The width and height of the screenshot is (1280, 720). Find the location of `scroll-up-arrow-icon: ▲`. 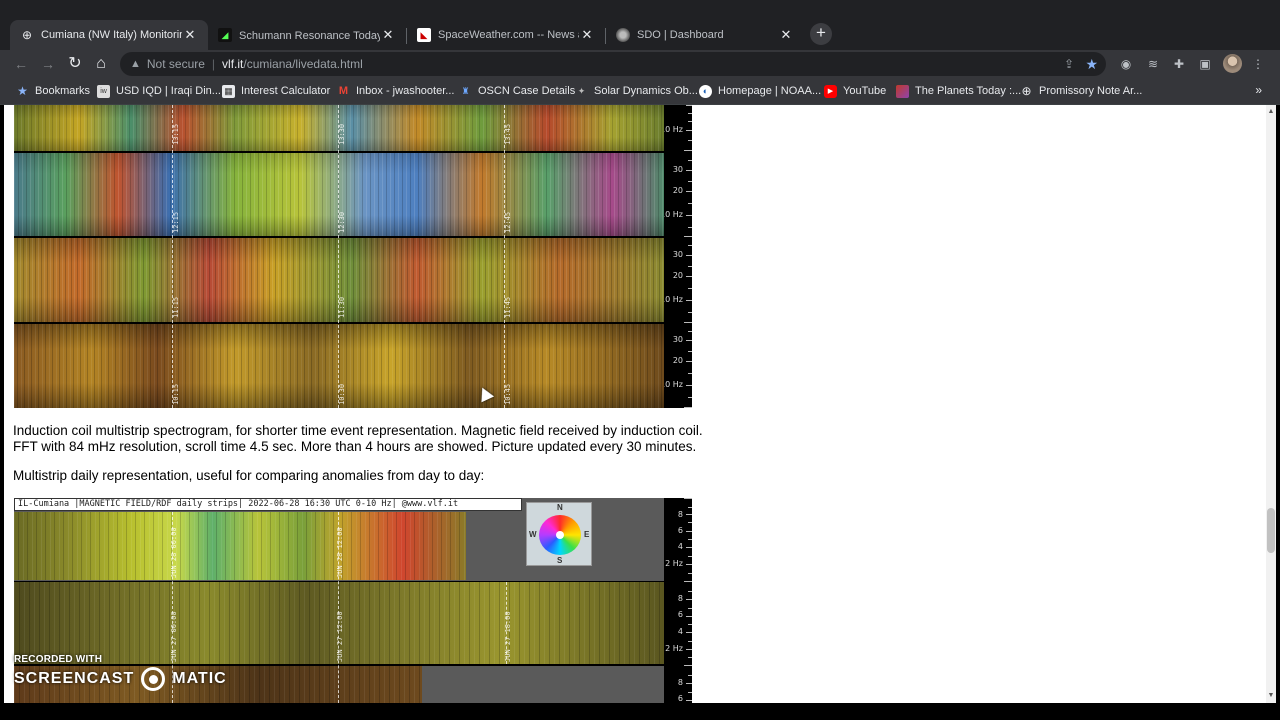

scroll-up-arrow-icon: ▲ is located at coordinates (1271, 112).